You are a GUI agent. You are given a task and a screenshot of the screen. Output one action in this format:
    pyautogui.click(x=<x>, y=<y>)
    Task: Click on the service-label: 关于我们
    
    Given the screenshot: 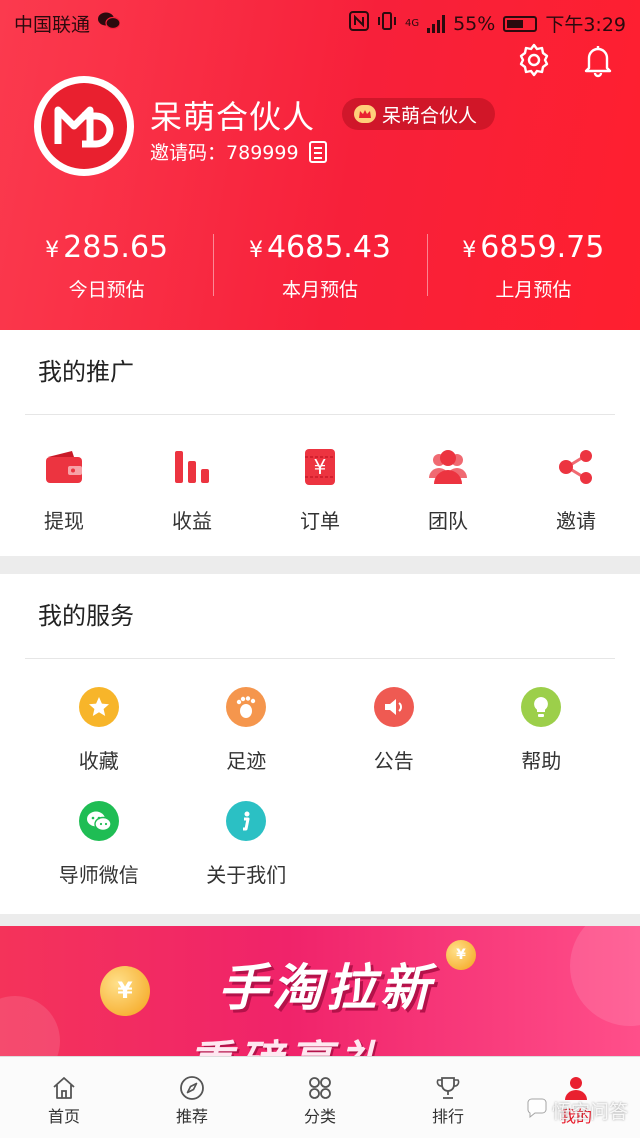 What is the action you would take?
    pyautogui.click(x=246, y=875)
    